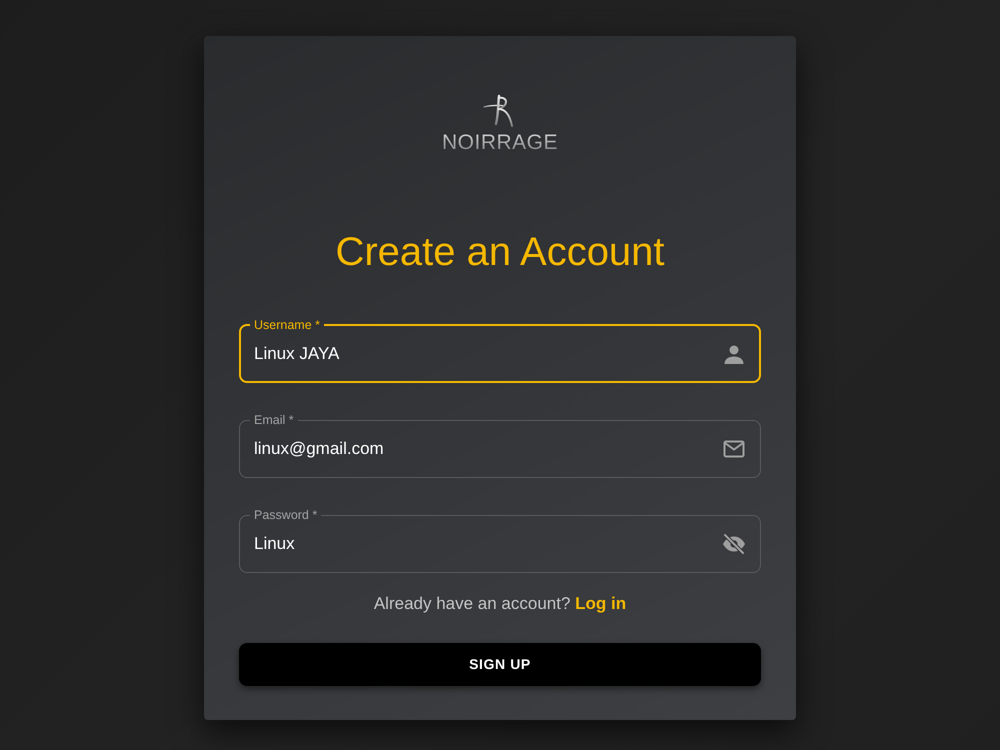  I want to click on eye-slash-icon, so click(734, 544).